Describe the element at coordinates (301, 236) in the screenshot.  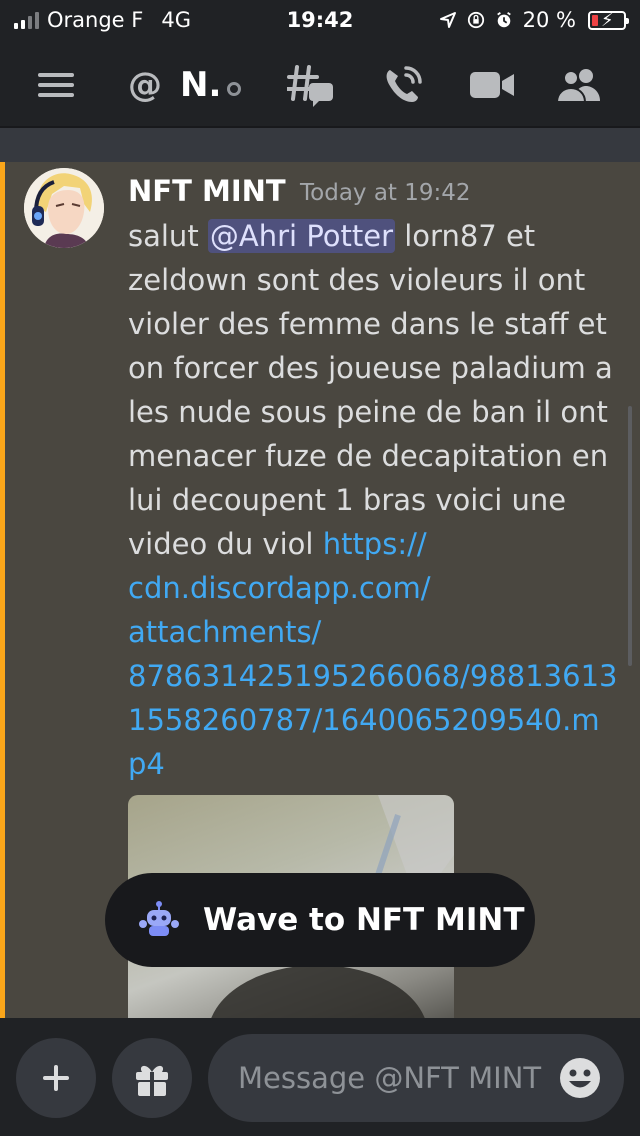
I see `user-mention: @Ahri Potter` at that location.